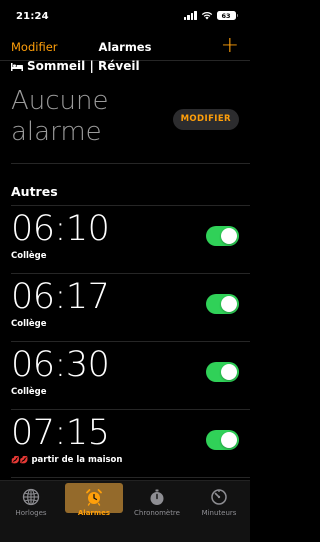 The image size is (320, 542). I want to click on edit-button: Modifier, so click(34, 47).